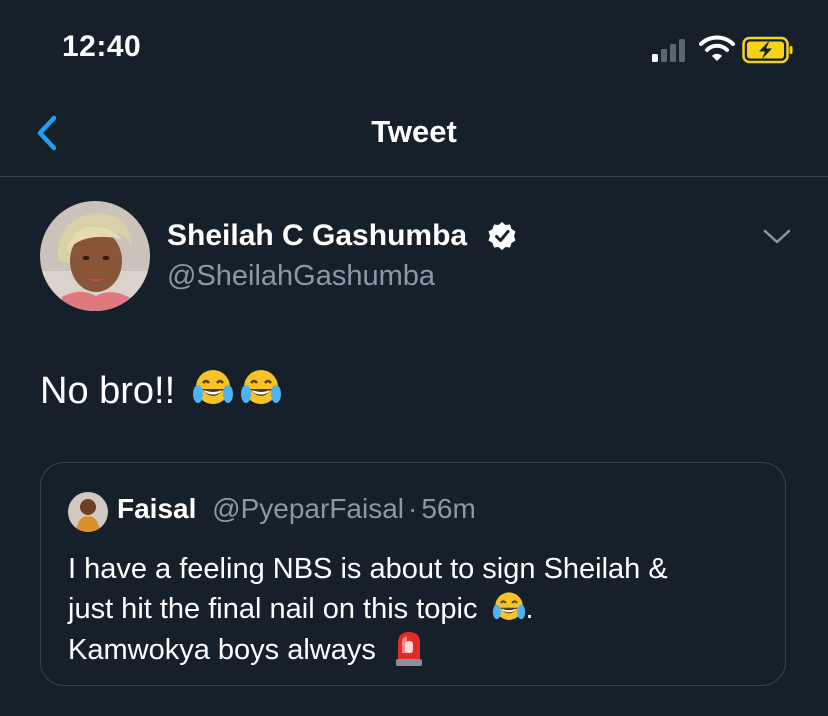 The image size is (828, 716). Describe the element at coordinates (108, 391) in the screenshot. I see `tweet-text-body: No bro!!` at that location.